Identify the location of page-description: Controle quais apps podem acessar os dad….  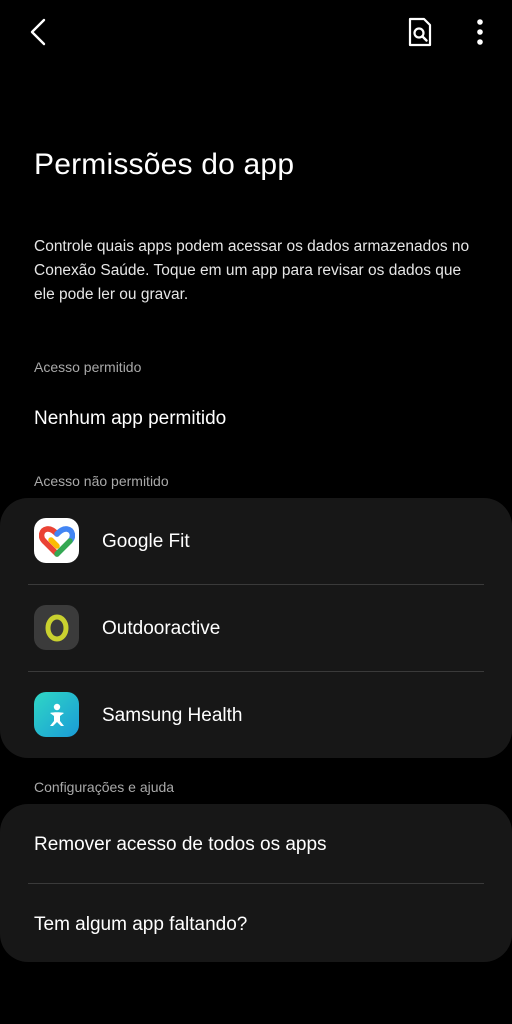
(252, 270).